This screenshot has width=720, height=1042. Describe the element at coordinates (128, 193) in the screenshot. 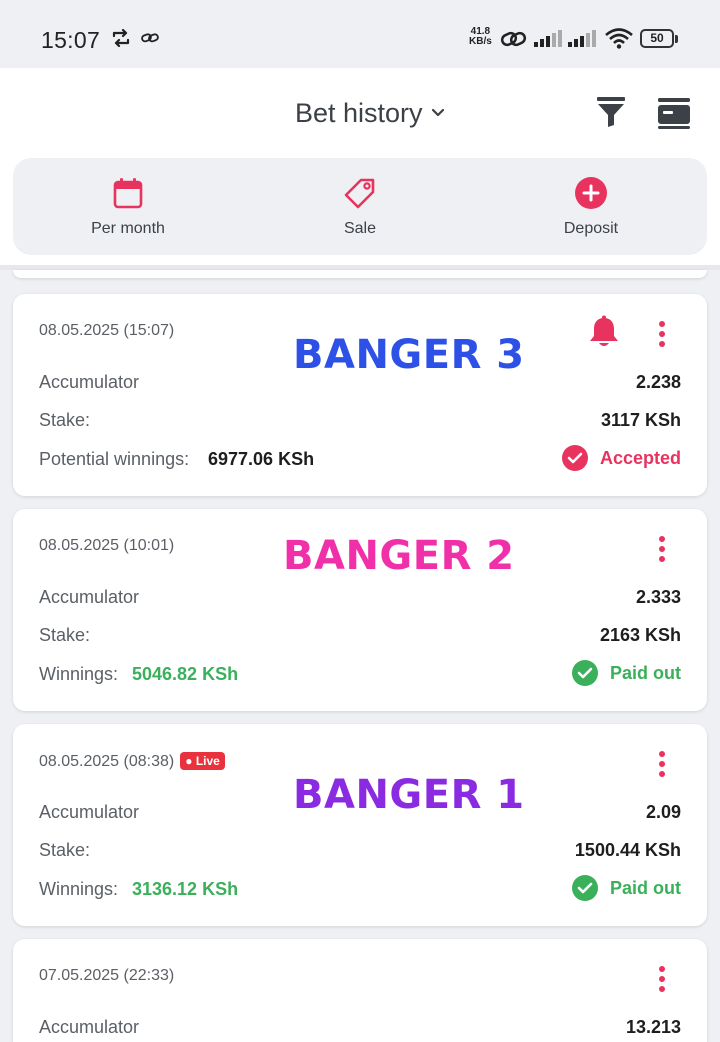

I see `calendar-icon` at that location.